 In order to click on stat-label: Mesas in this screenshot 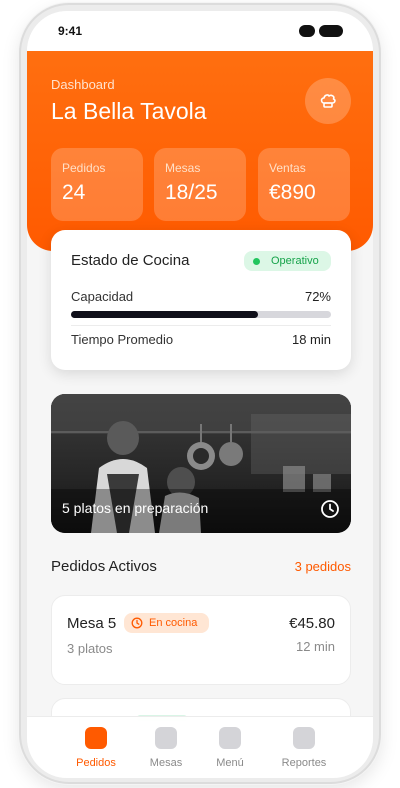, I will do `click(183, 168)`.